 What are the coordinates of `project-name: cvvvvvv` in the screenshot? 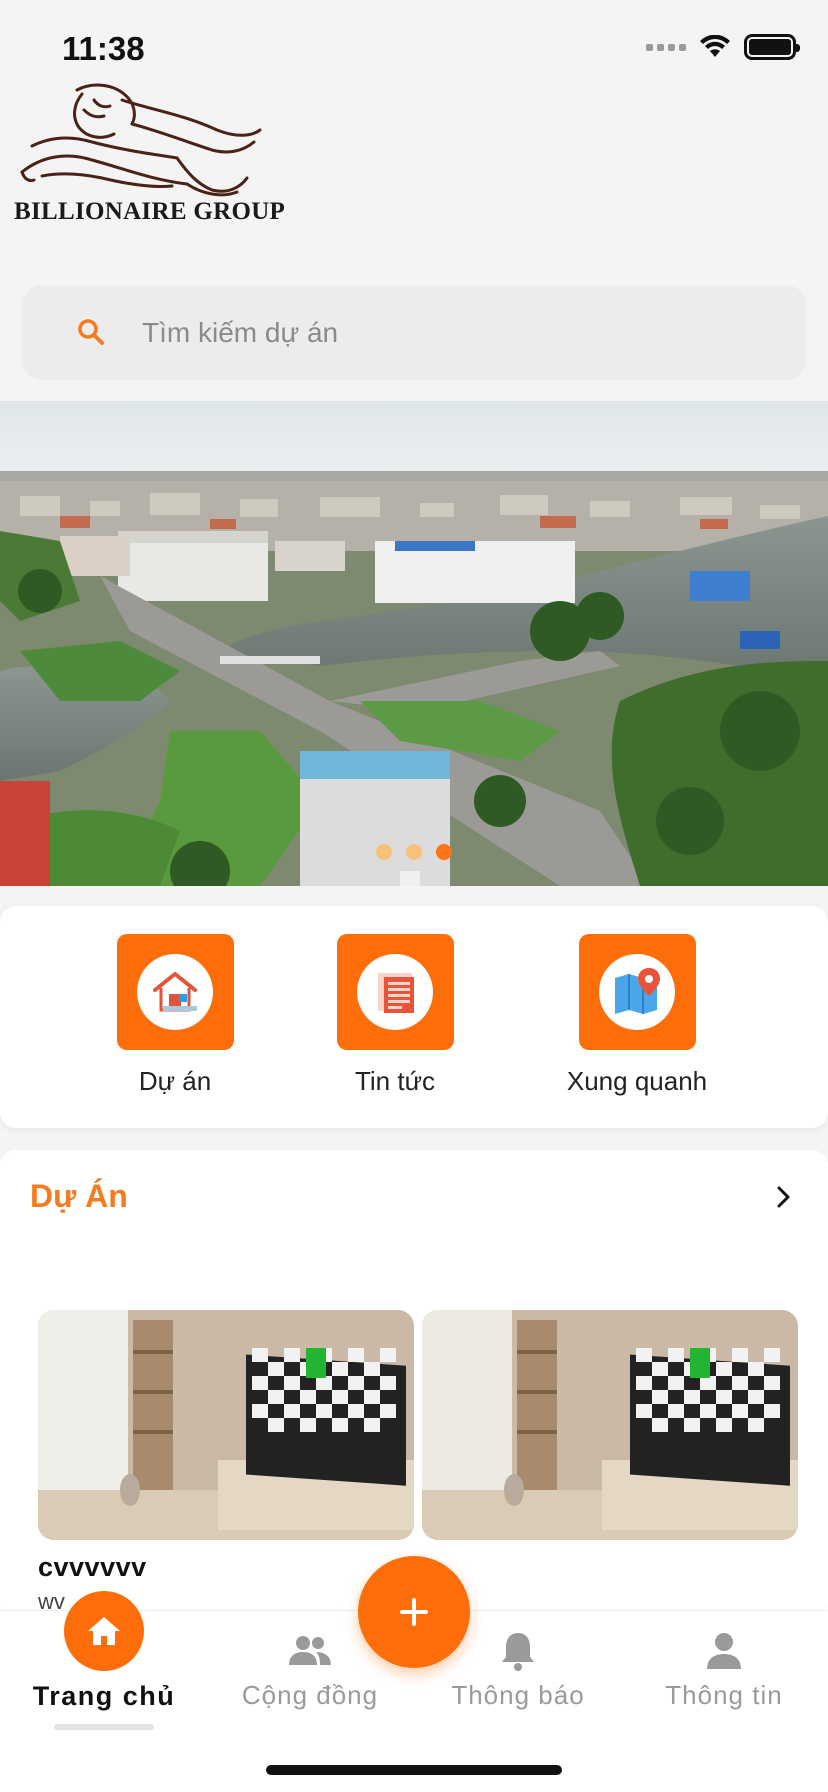 It's located at (92, 1567).